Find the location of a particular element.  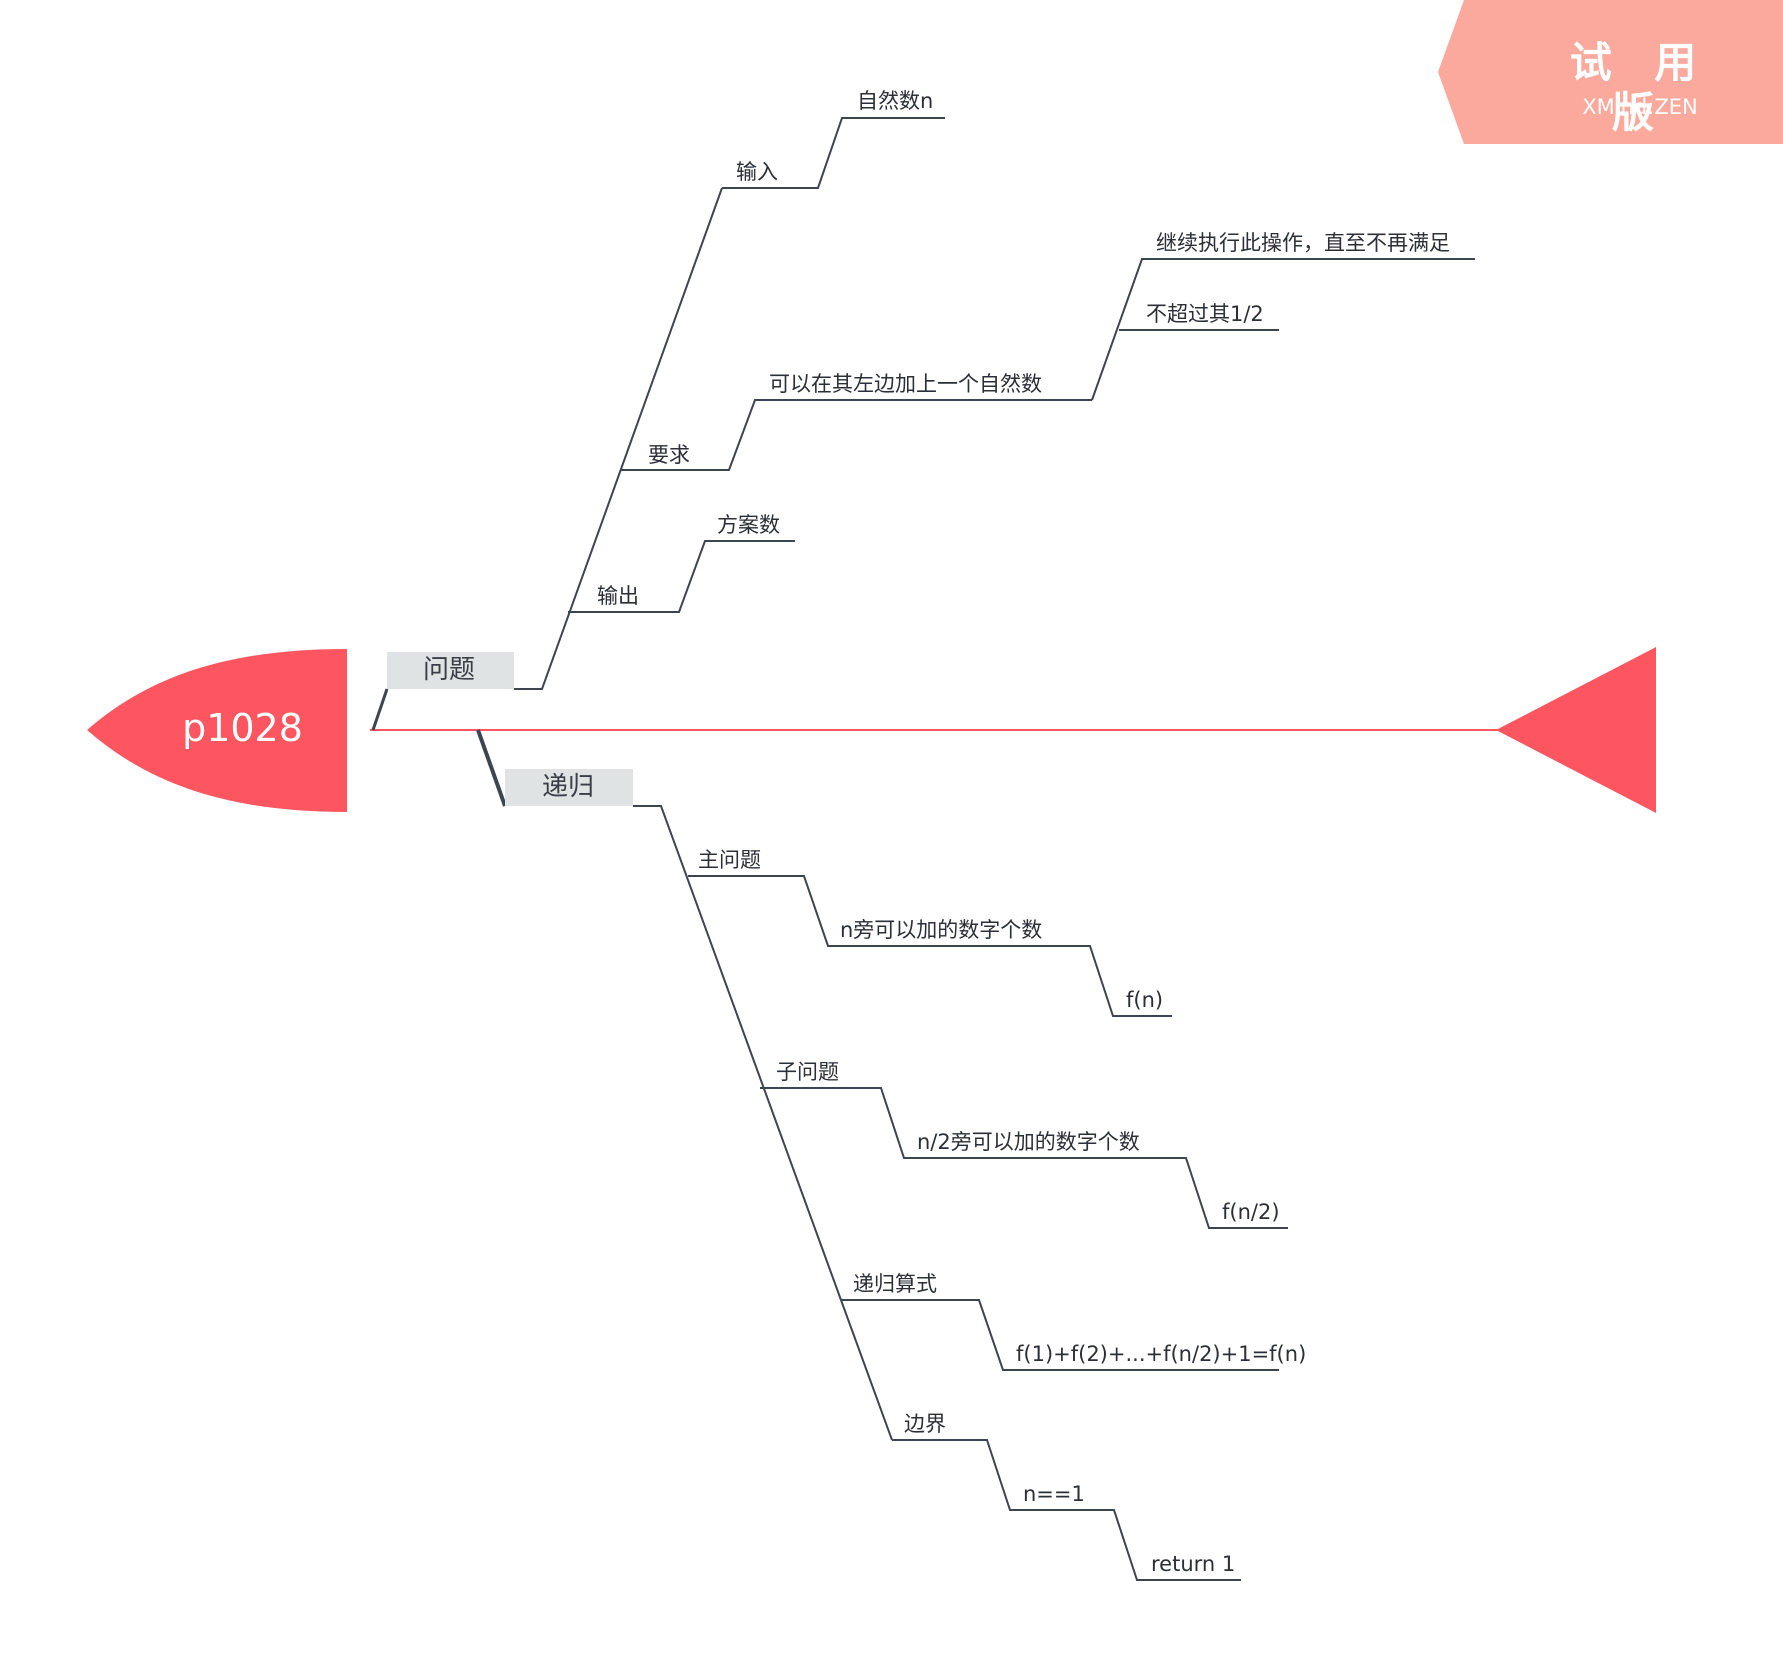

boundary-child-label: n==1 is located at coordinates (1054, 1494).